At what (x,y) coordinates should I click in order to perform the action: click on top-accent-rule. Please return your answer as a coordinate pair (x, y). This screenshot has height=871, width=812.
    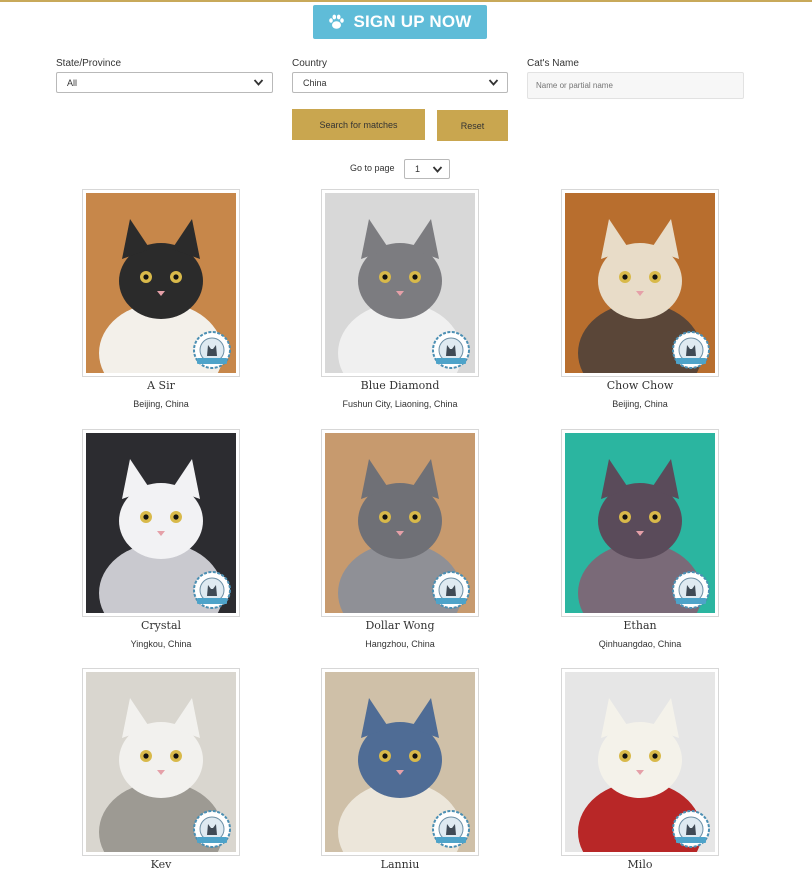
    Looking at the image, I should click on (406, 1).